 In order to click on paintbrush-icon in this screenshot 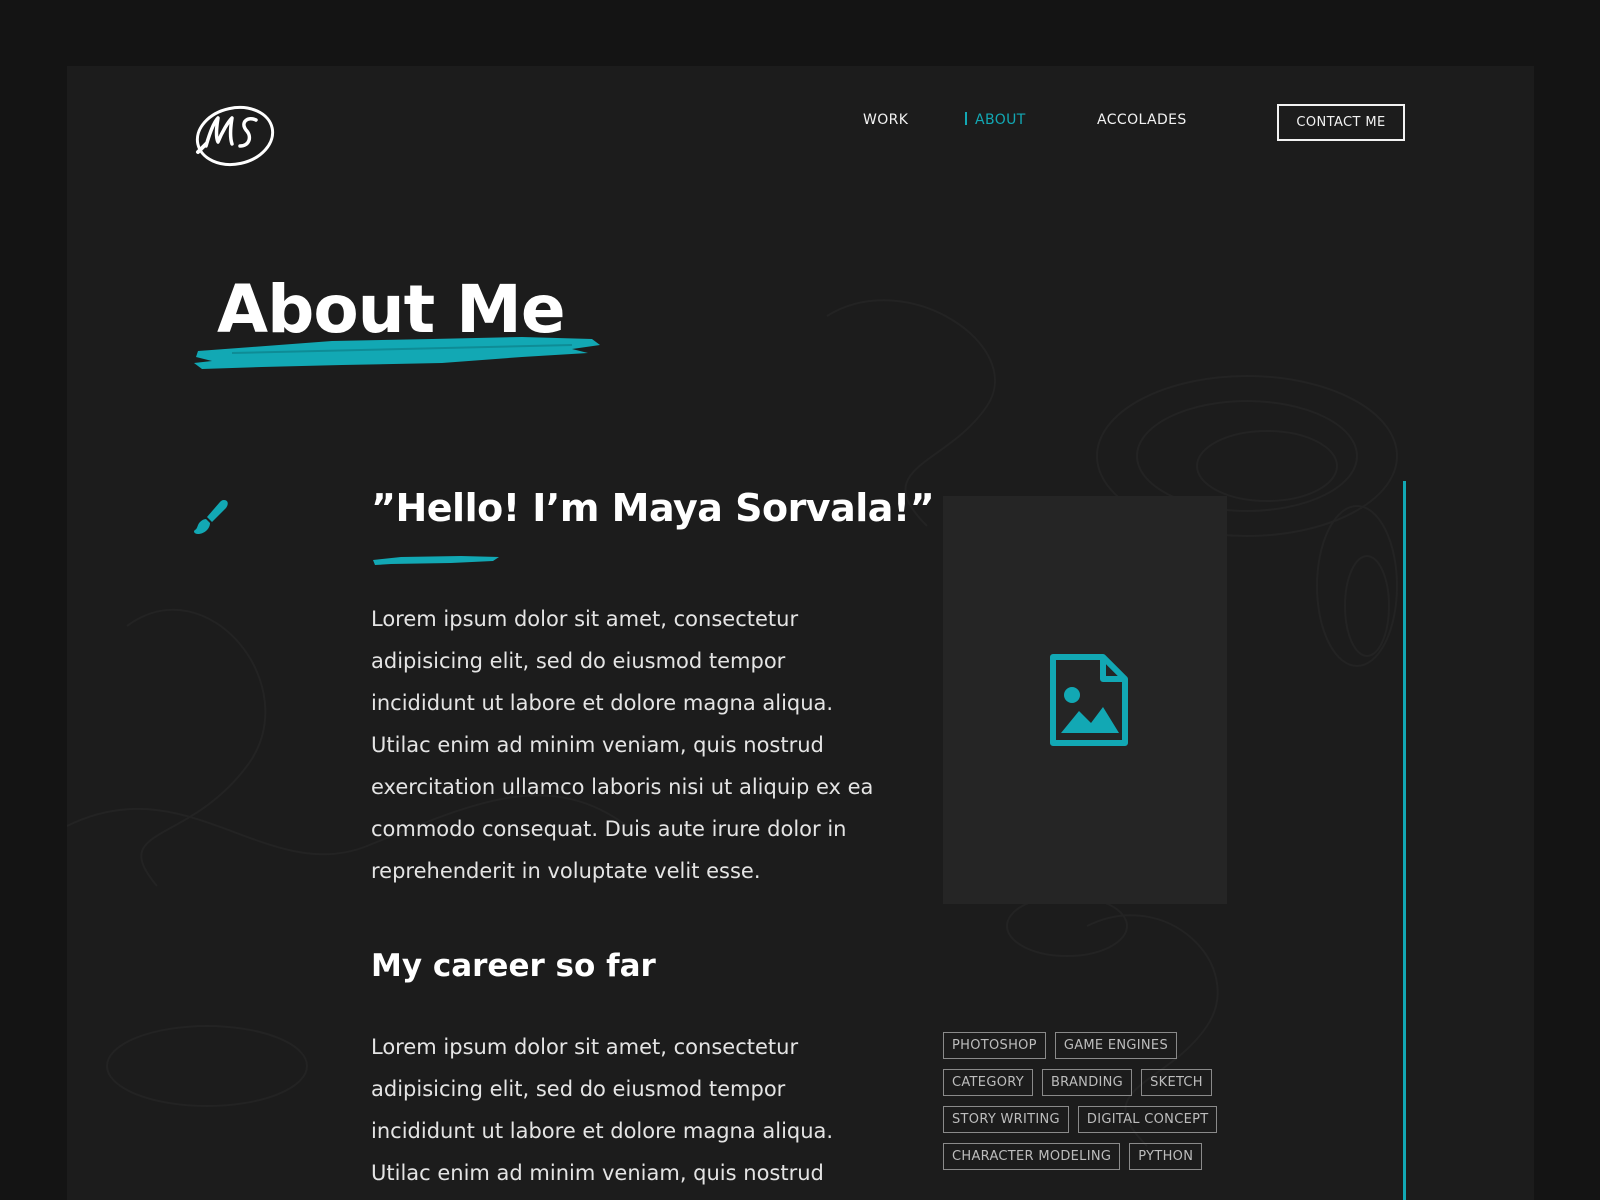, I will do `click(211, 517)`.